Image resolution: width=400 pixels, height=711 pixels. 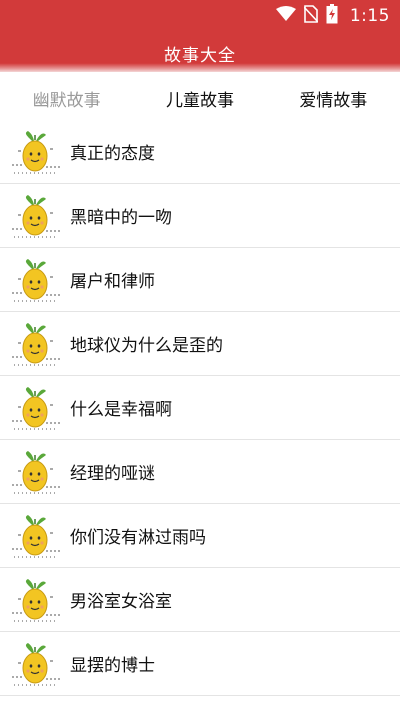 I want to click on app-header: 故事大全, so click(x=200, y=52).